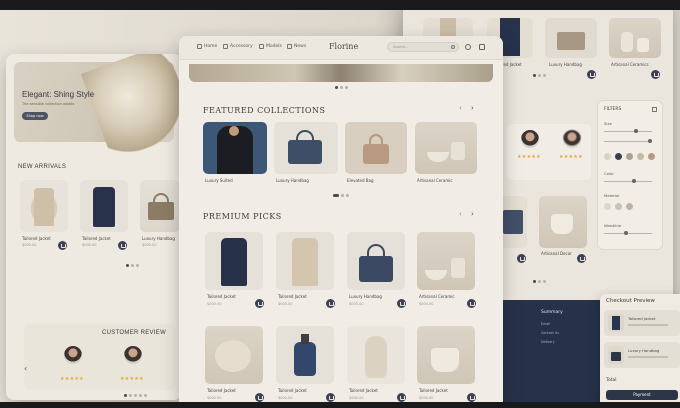 The height and width of the screenshot is (408, 680). What do you see at coordinates (135, 395) in the screenshot?
I see `review-dots` at bounding box center [135, 395].